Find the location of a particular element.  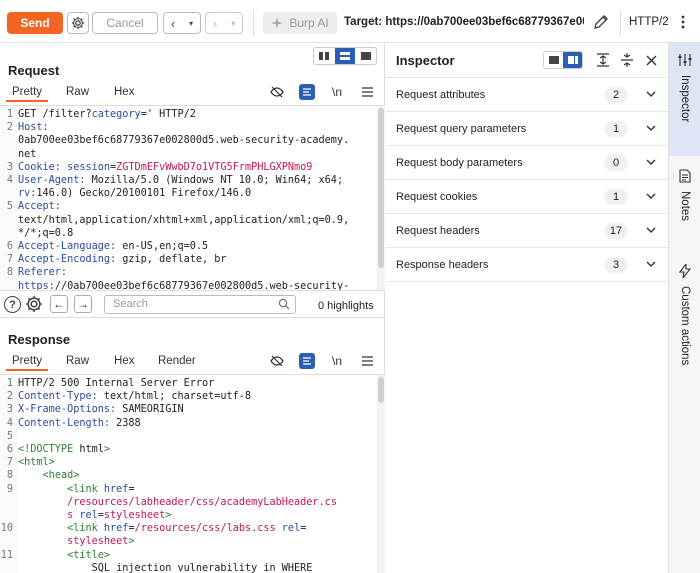

inspector-layout-toggle is located at coordinates (563, 60).